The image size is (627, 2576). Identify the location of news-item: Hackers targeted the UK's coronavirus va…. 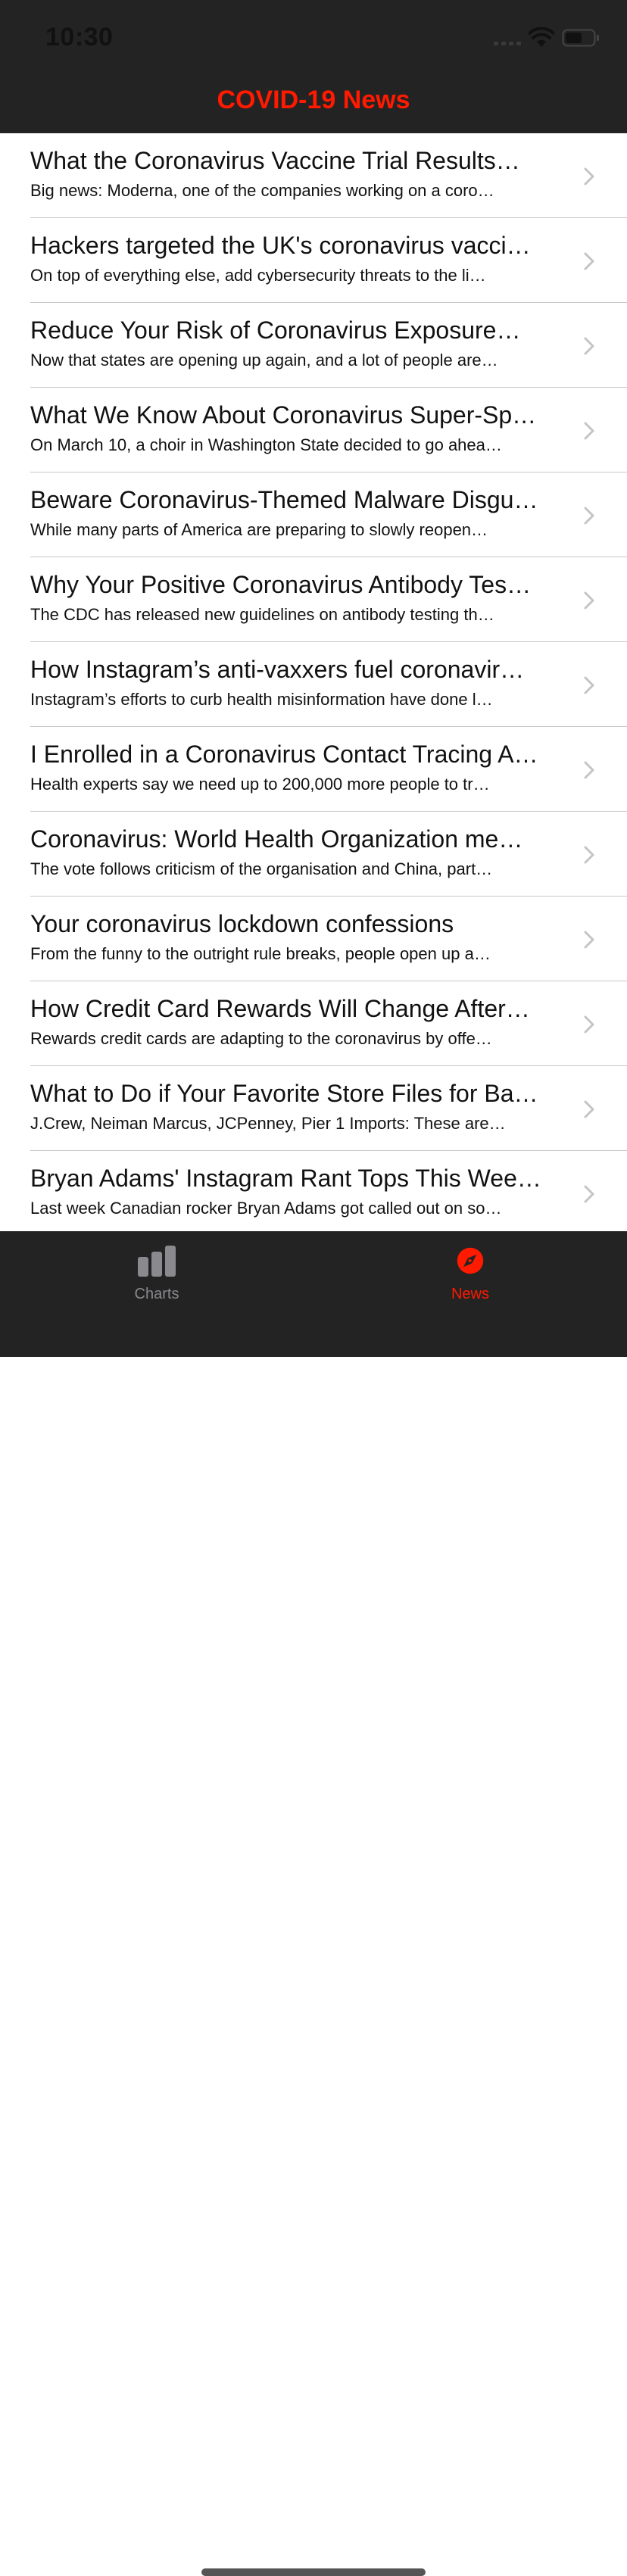
(313, 260).